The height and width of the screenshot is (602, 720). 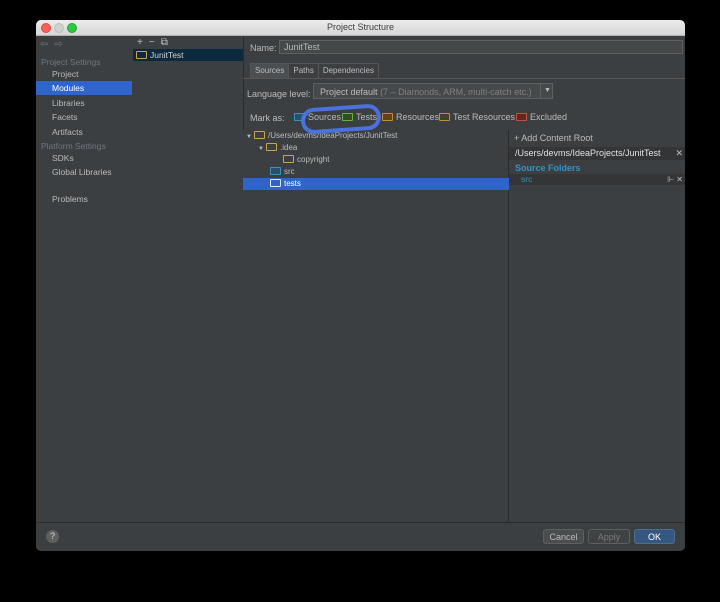 I want to click on nav-history-buttons: ⇦ ⇨, so click(x=54, y=44).